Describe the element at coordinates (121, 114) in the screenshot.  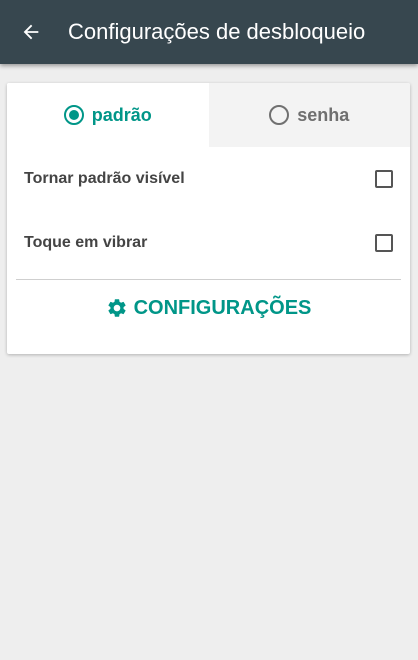
I see `tab-pattern-label: padrão` at that location.